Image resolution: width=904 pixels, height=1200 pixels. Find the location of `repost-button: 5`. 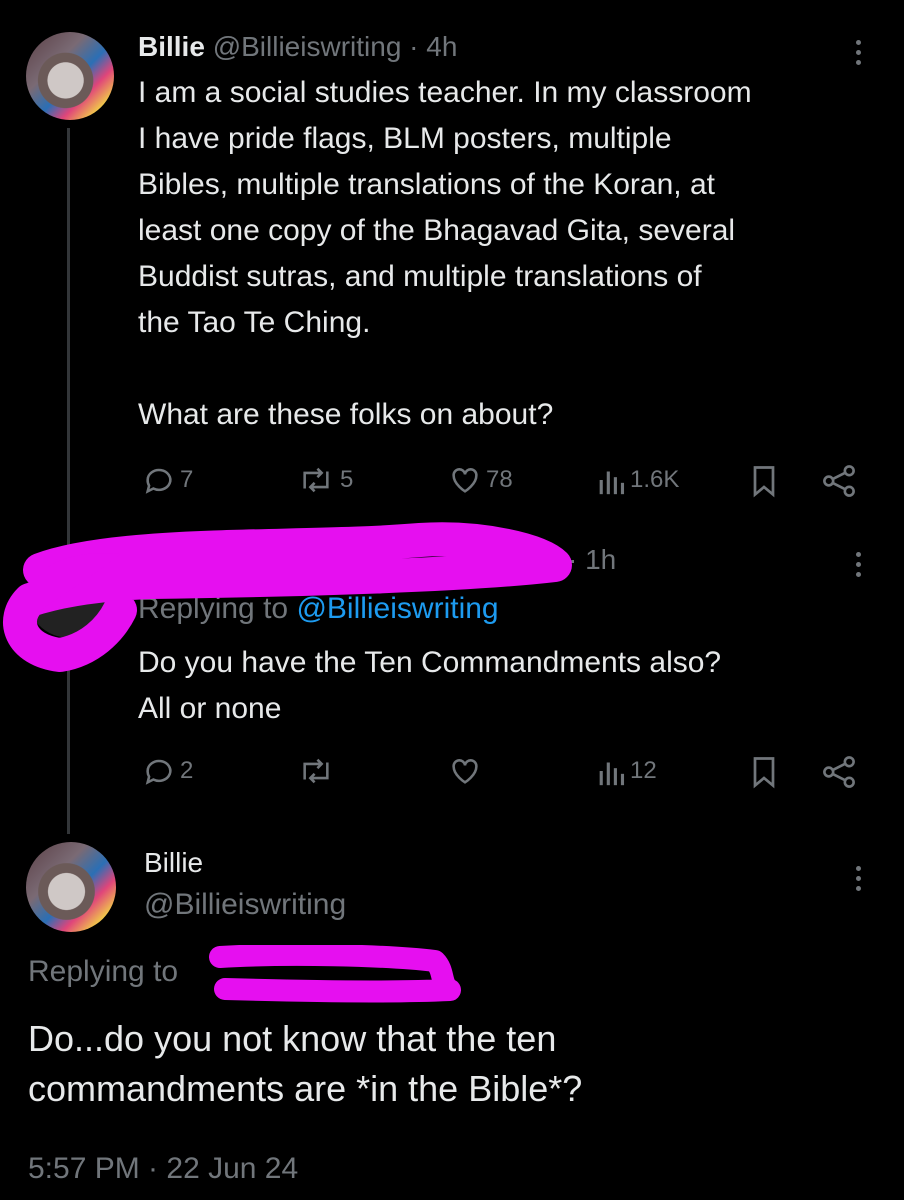

repost-button: 5 is located at coordinates (324, 480).